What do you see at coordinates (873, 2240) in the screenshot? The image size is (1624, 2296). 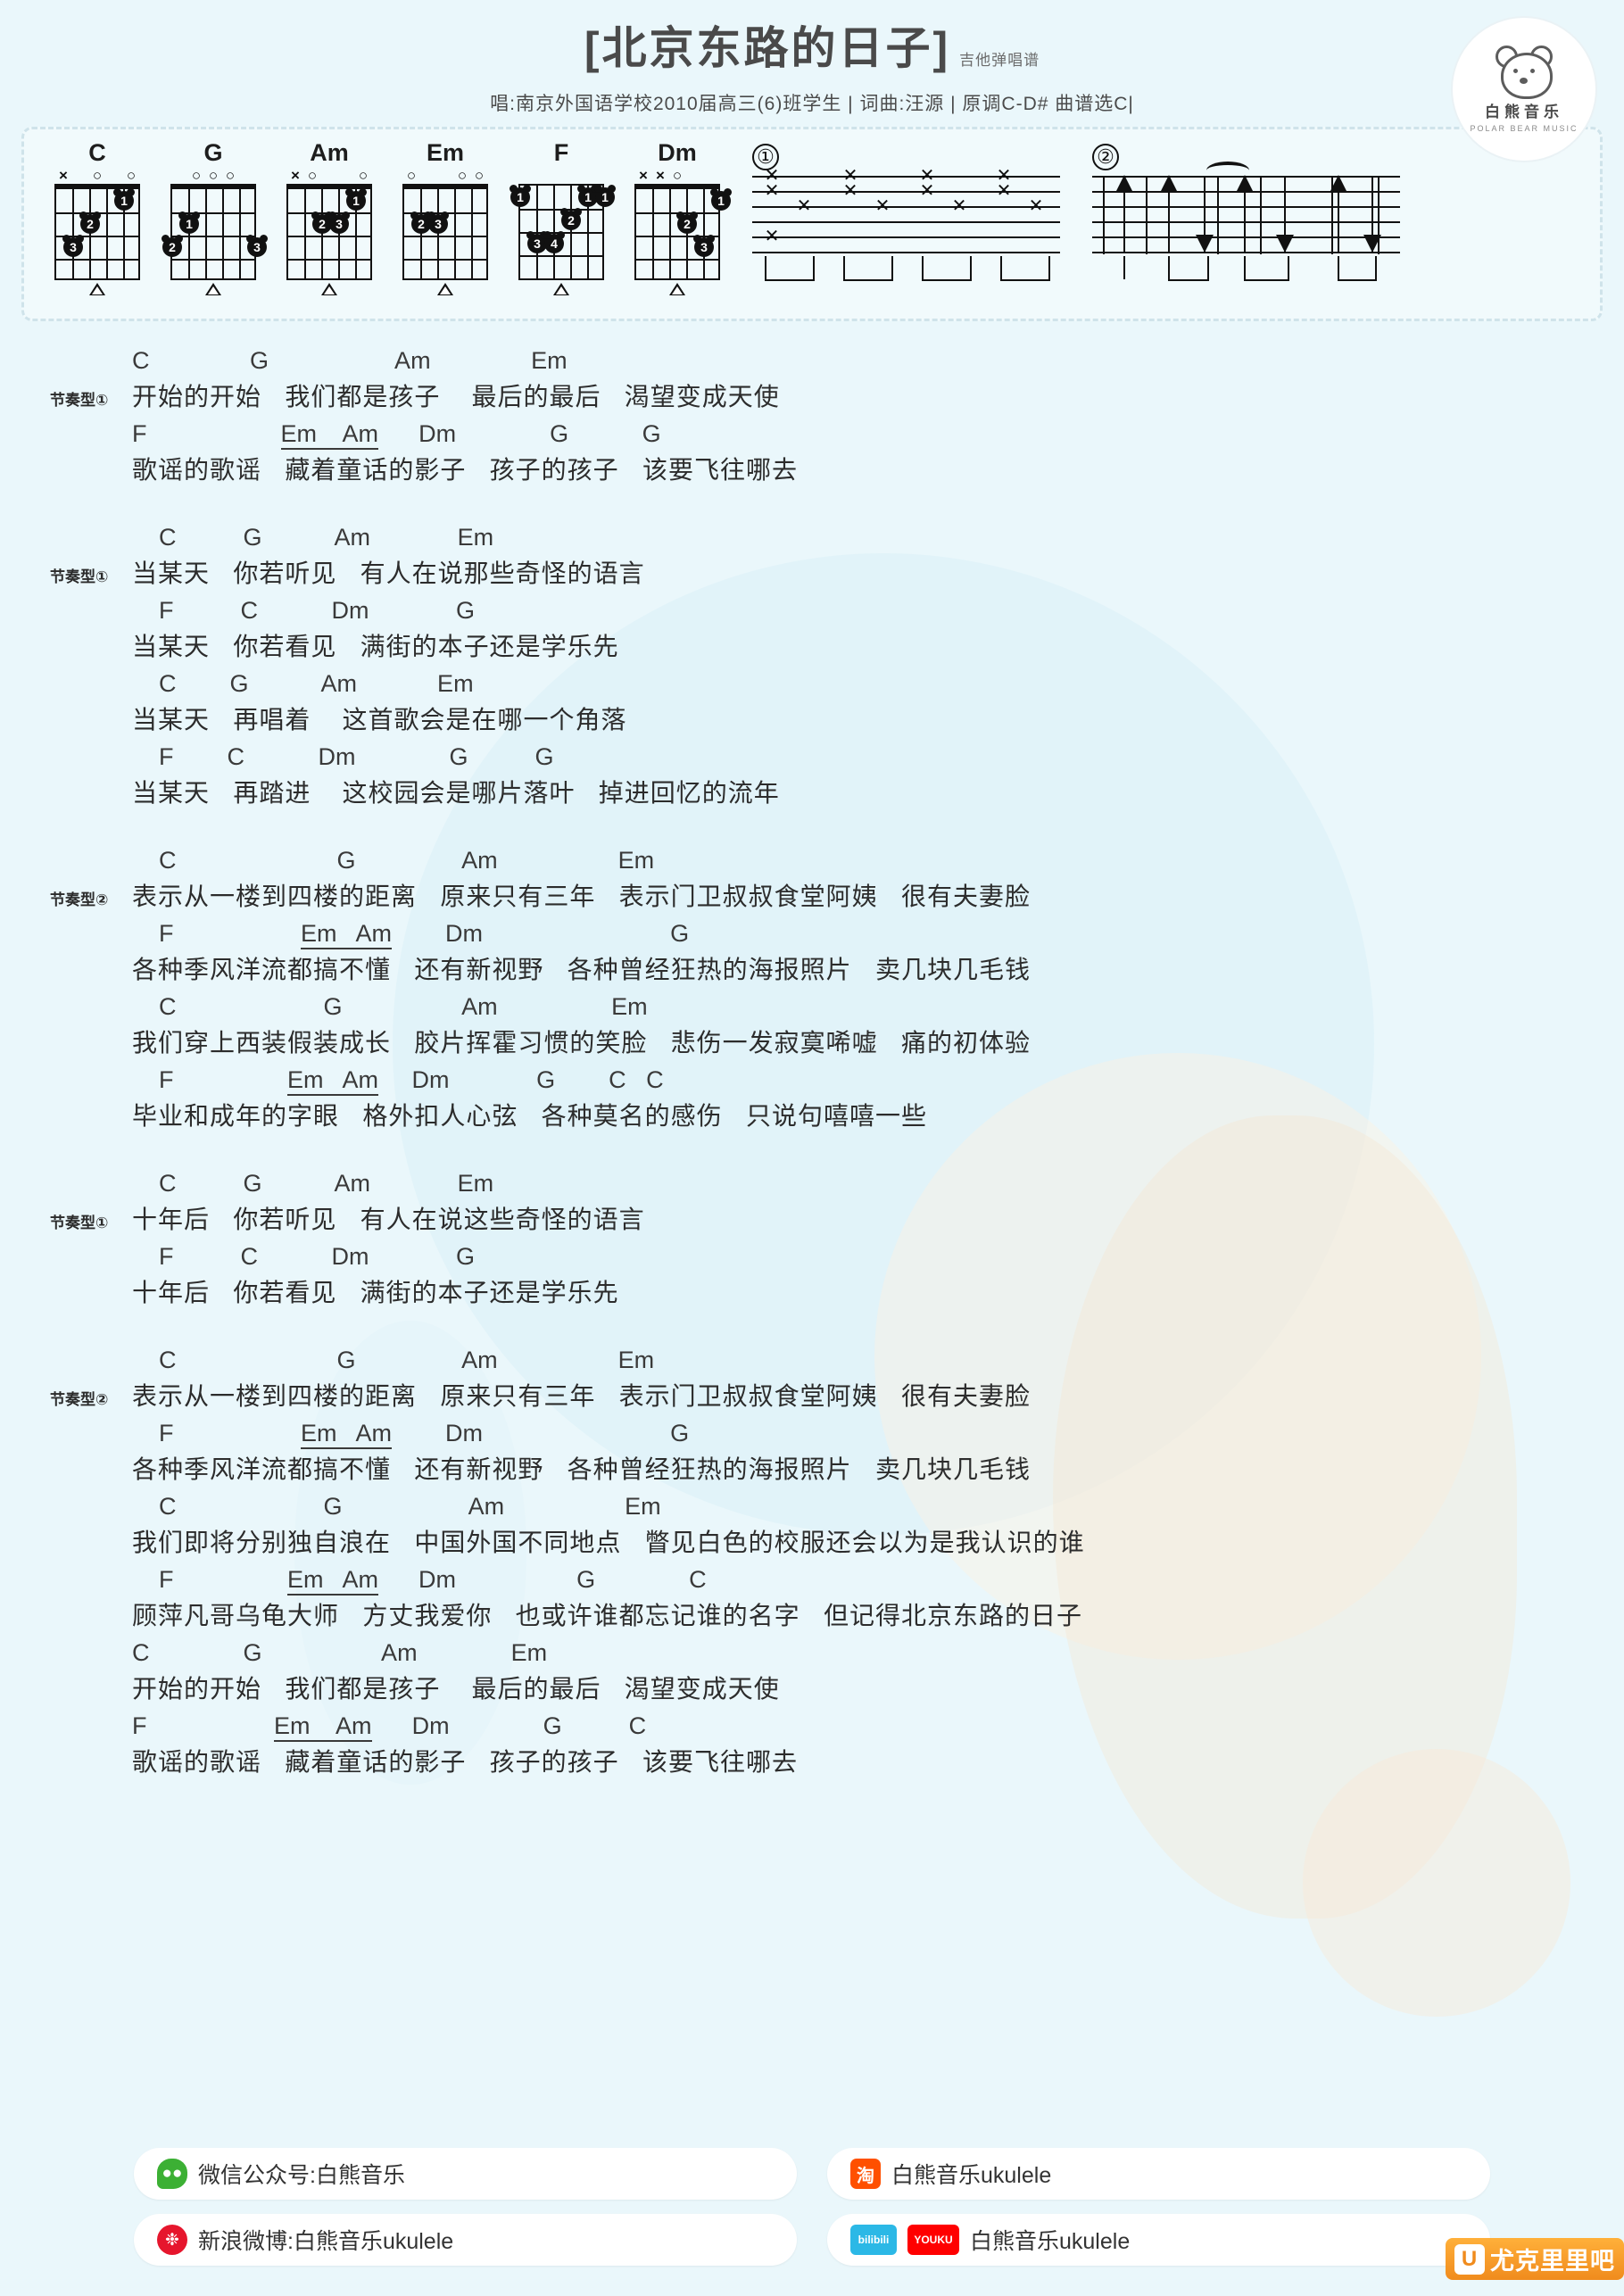 I see `bilibili-icon: bilibili` at bounding box center [873, 2240].